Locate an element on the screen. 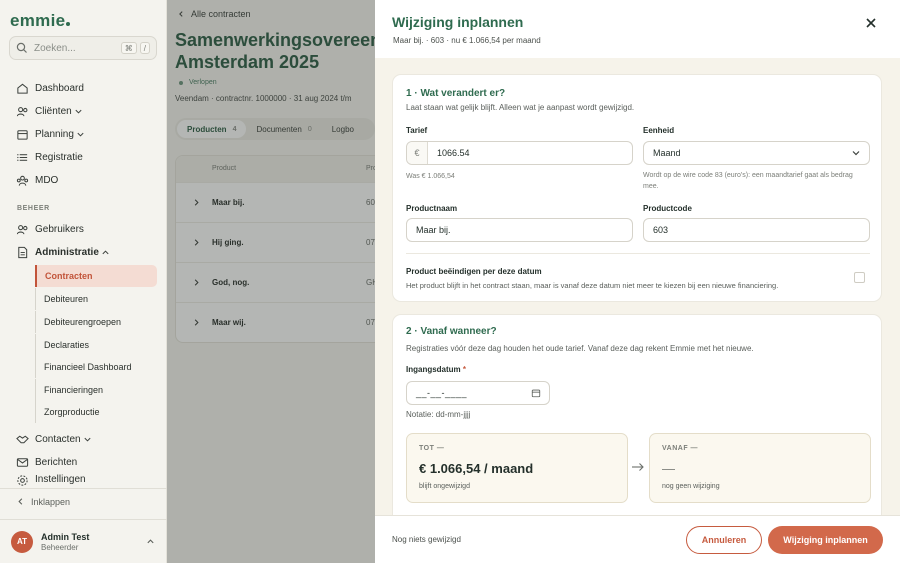 Image resolution: width=900 pixels, height=563 pixels. search-icon is located at coordinates (21, 47).